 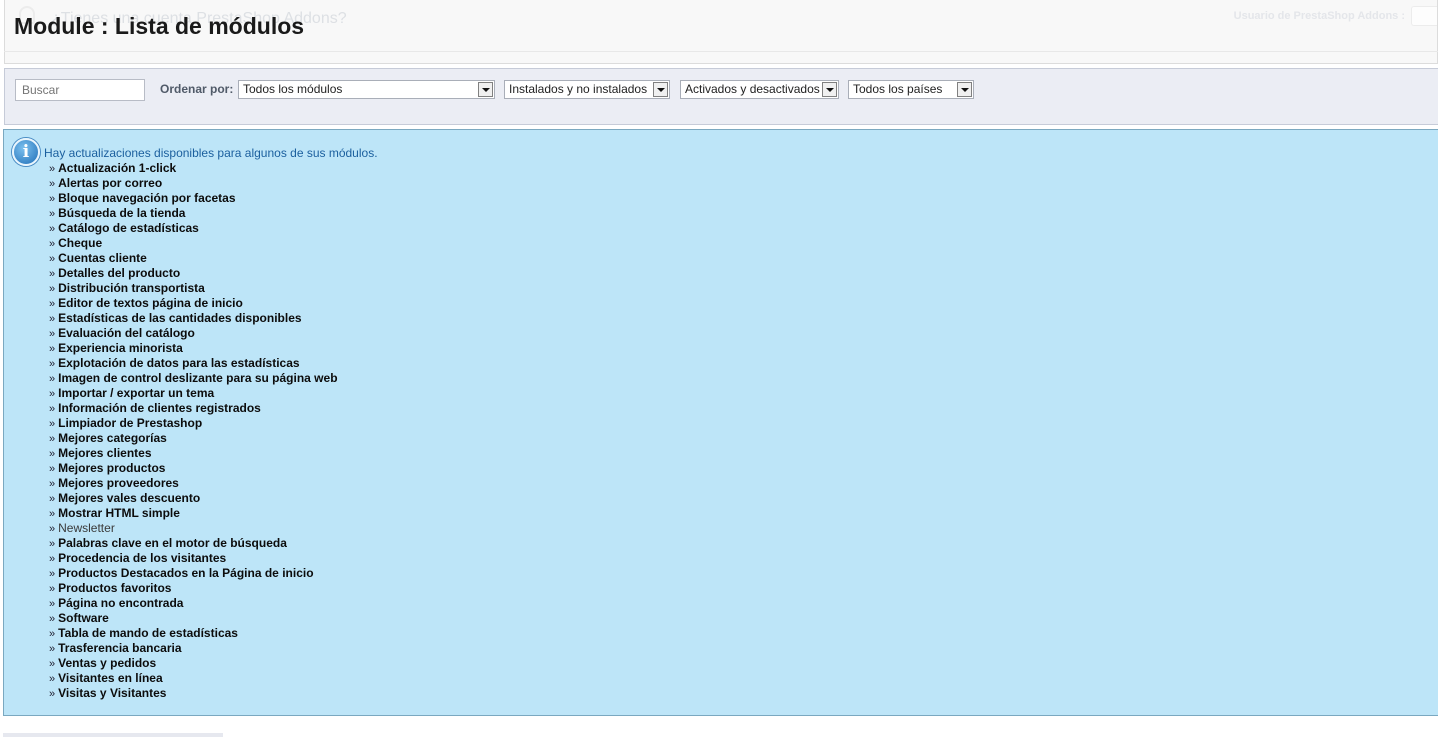 I want to click on module-name: Visitantes en línea, so click(x=110, y=678).